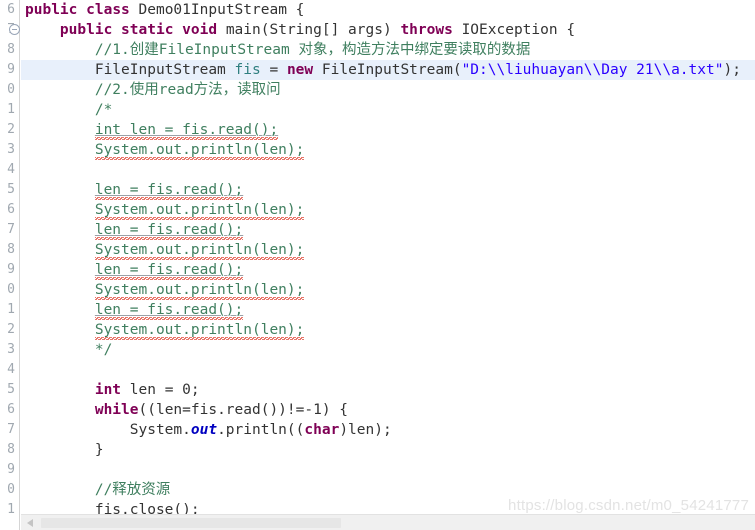  I want to click on horizontal-scrollbar, so click(388, 522).